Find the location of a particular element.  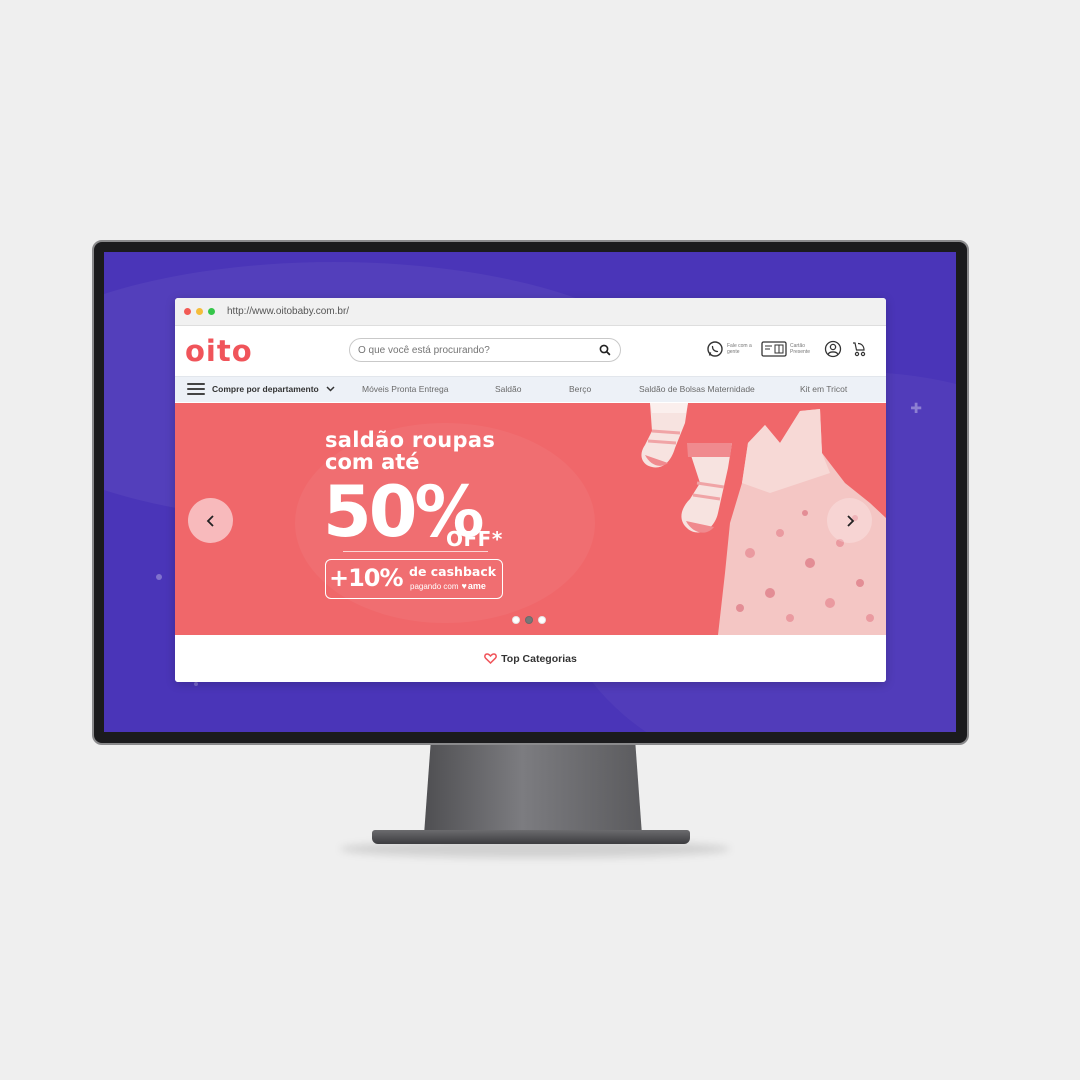

top-categories-section: Top Categorias is located at coordinates (530, 658).